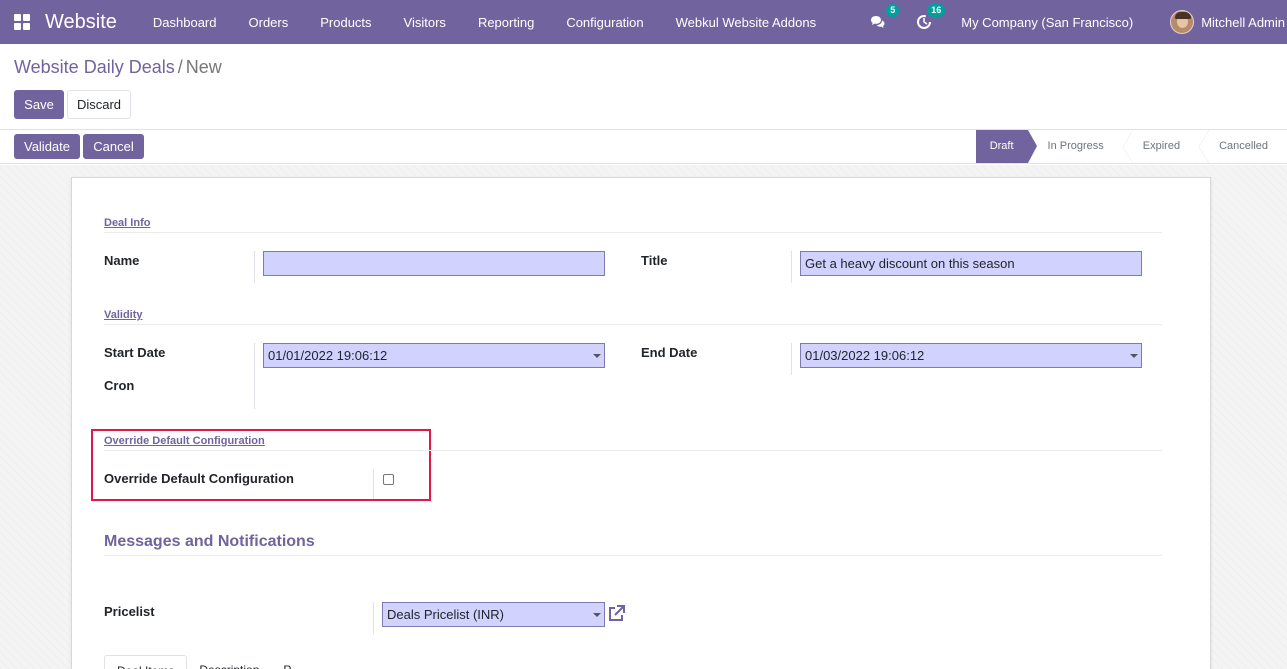  I want to click on end-date-label: End Date, so click(669, 352).